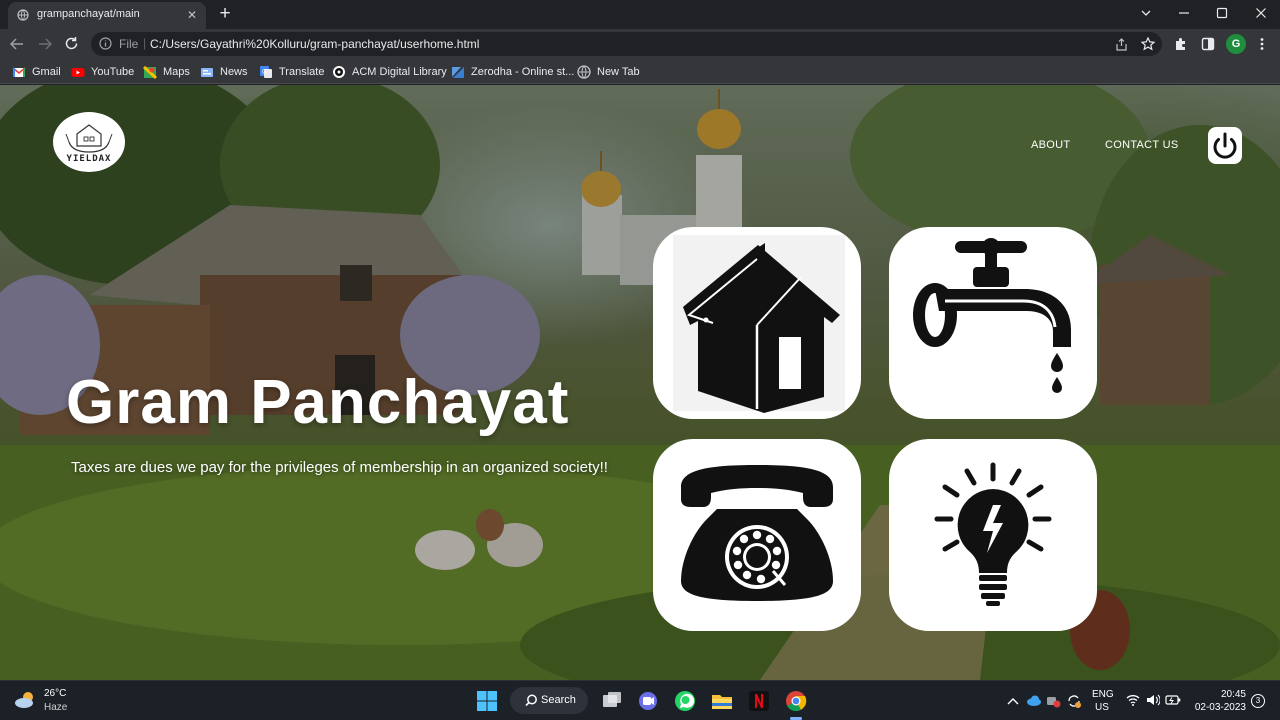 The image size is (1280, 720). What do you see at coordinates (1181, 44) in the screenshot?
I see `extensions-puzzle-icon` at bounding box center [1181, 44].